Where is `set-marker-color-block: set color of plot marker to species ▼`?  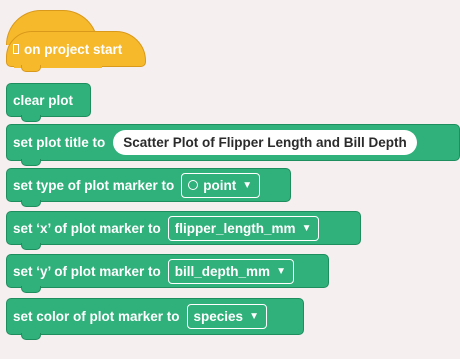
set-marker-color-block: set color of plot marker to species ▼ is located at coordinates (155, 319).